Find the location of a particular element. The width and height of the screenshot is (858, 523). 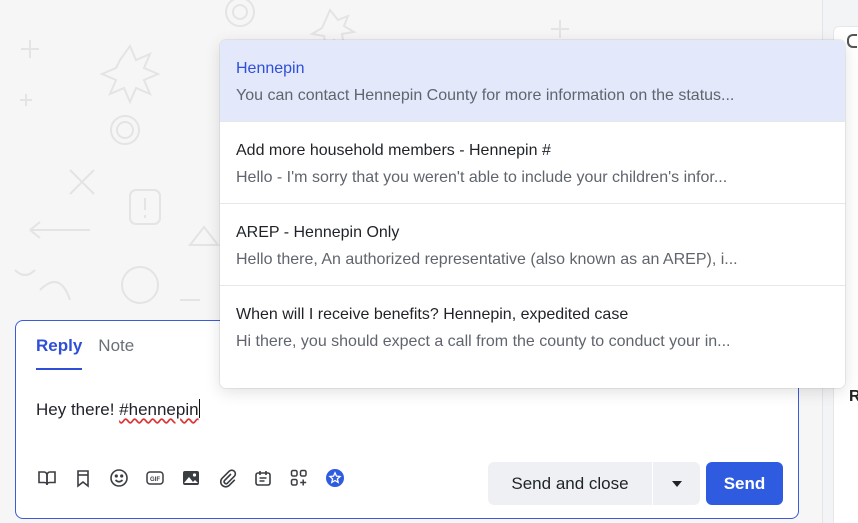

macro-title: AREP - Hennepin Only is located at coordinates (318, 232).